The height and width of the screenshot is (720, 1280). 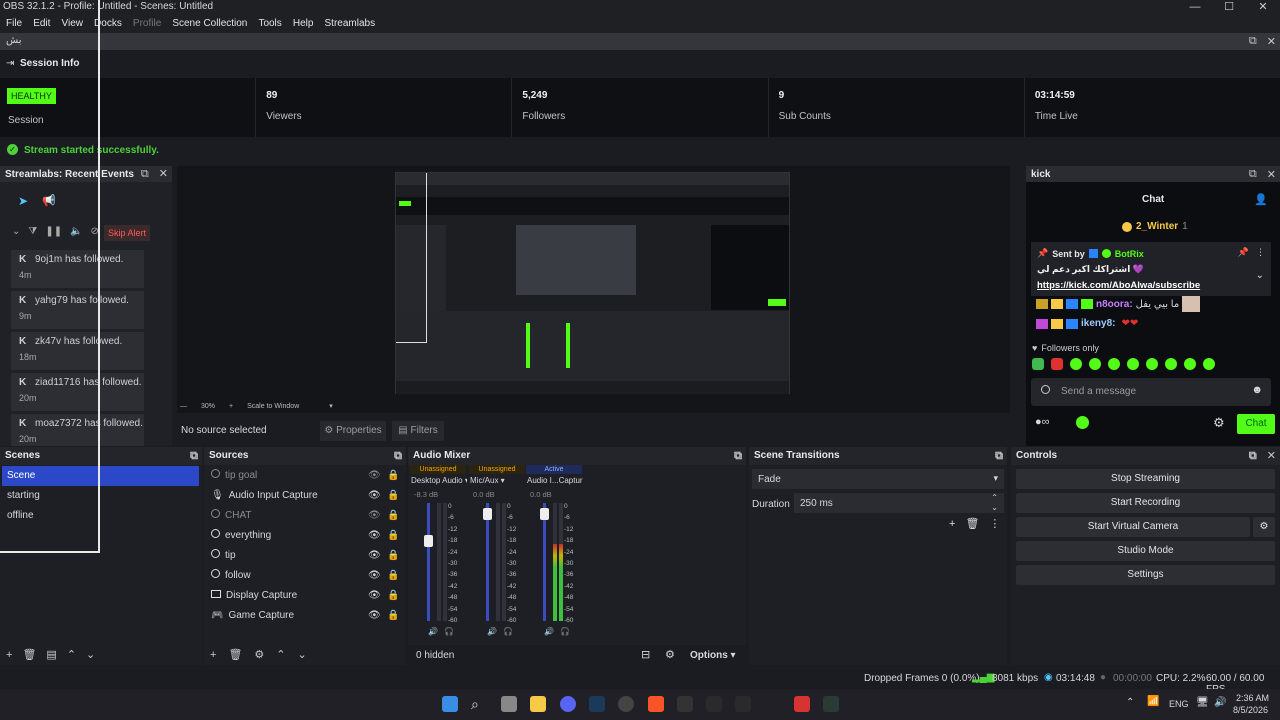 What do you see at coordinates (127, 233) in the screenshot?
I see `skip-alert-button: Skip Alert` at bounding box center [127, 233].